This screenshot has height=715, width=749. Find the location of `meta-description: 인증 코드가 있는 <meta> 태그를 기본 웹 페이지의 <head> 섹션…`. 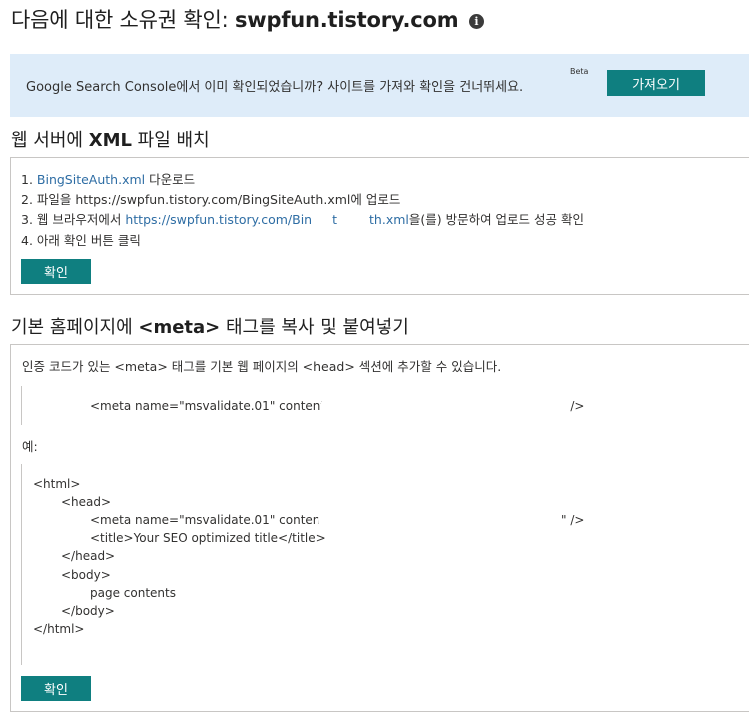

meta-description: 인증 코드가 있는 <meta> 태그를 기본 웹 페이지의 <head> 섹션… is located at coordinates (262, 366).